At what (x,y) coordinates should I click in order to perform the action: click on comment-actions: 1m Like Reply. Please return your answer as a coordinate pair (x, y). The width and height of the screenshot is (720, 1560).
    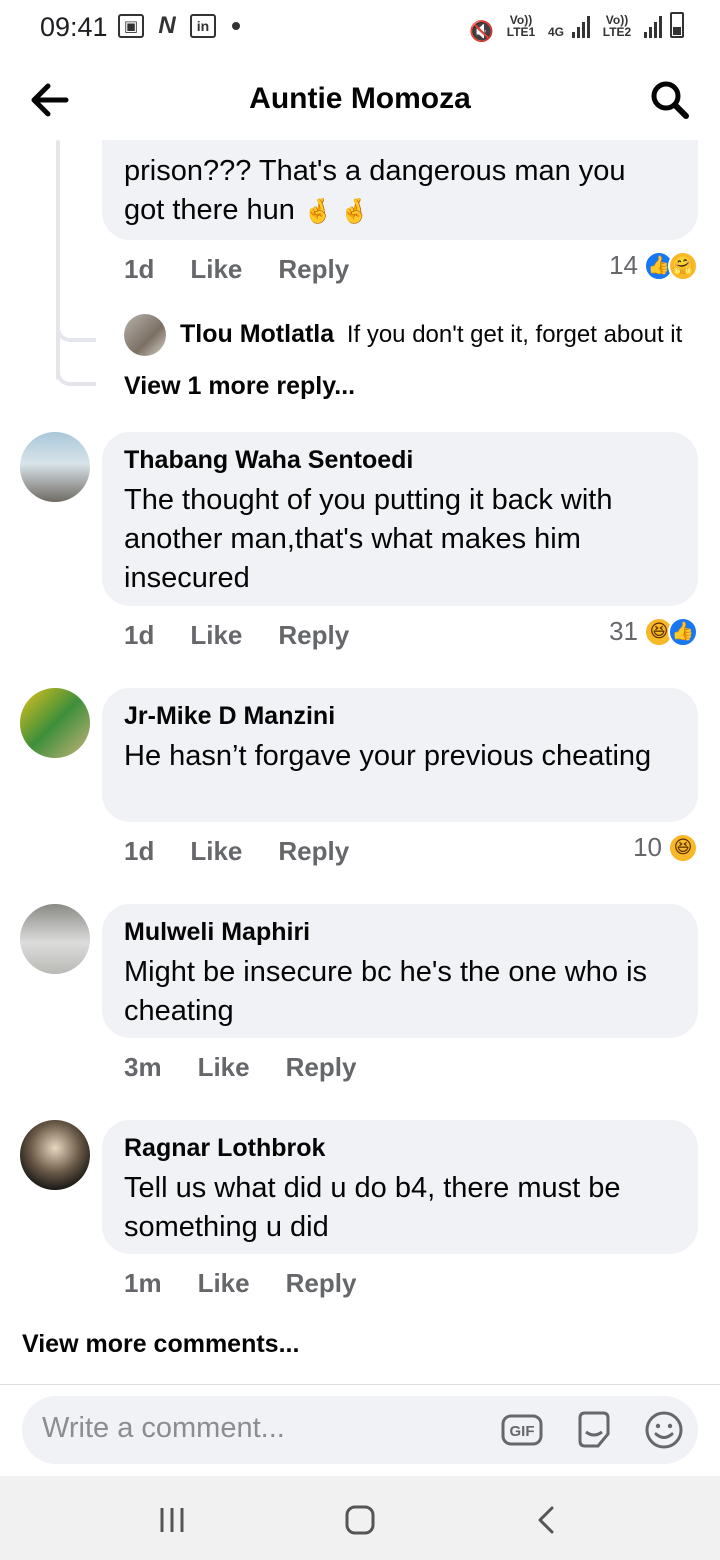
    Looking at the image, I should click on (240, 1283).